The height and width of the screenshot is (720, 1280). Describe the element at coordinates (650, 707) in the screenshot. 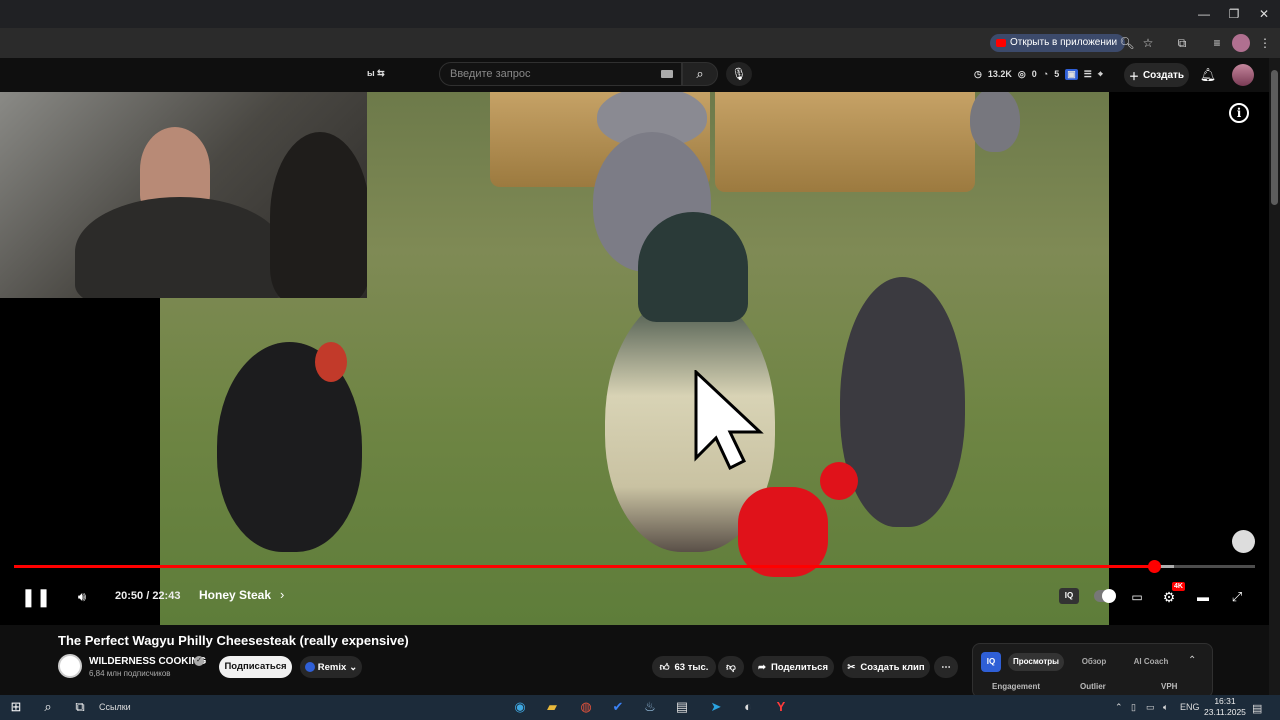

I see `steam-icon: ♨` at that location.